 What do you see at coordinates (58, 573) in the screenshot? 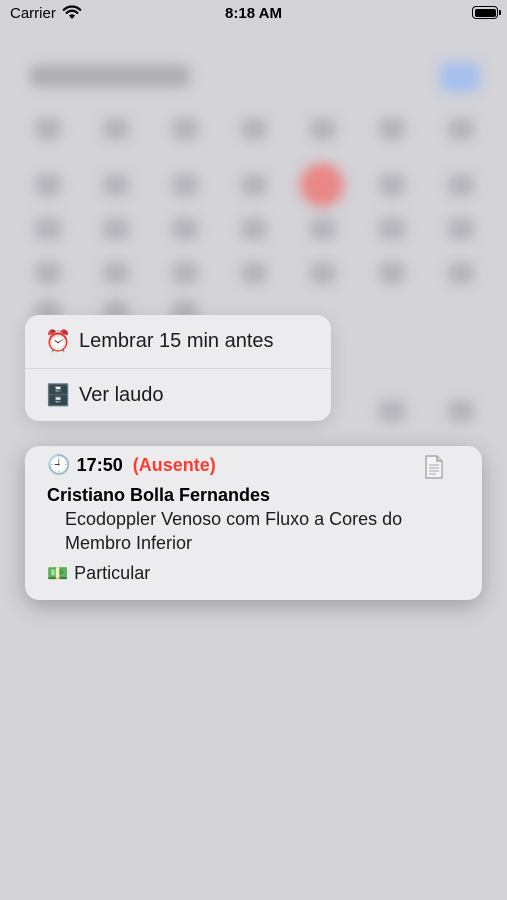
I see `money-icon: 💵` at bounding box center [58, 573].